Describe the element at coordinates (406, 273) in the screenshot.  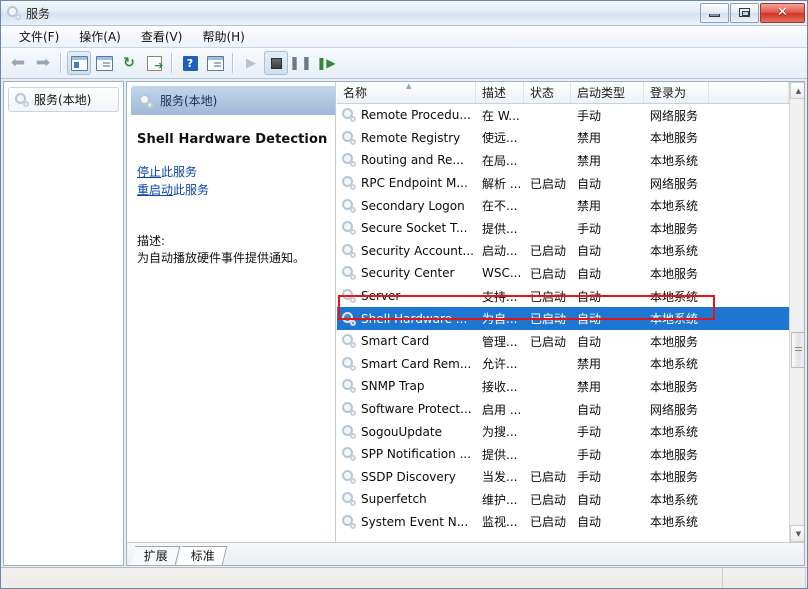
I see `row-service-name: Security Center` at that location.